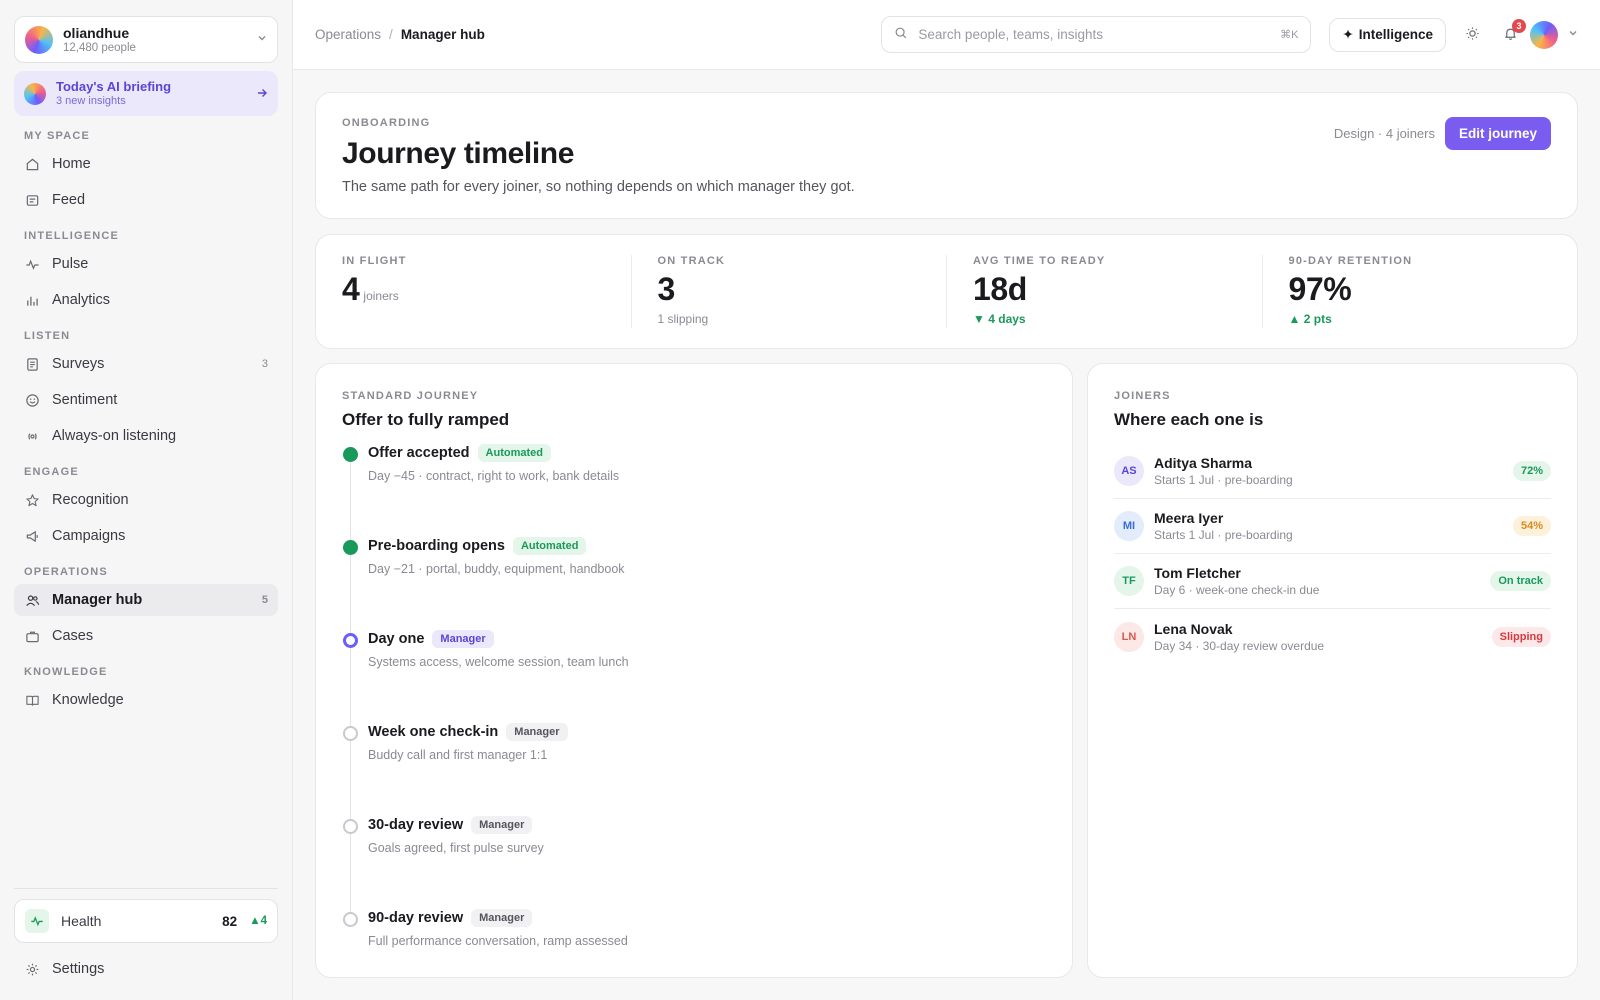  I want to click on ai-briefing-card: Today's AI briefing 3 new insights, so click(146, 93).